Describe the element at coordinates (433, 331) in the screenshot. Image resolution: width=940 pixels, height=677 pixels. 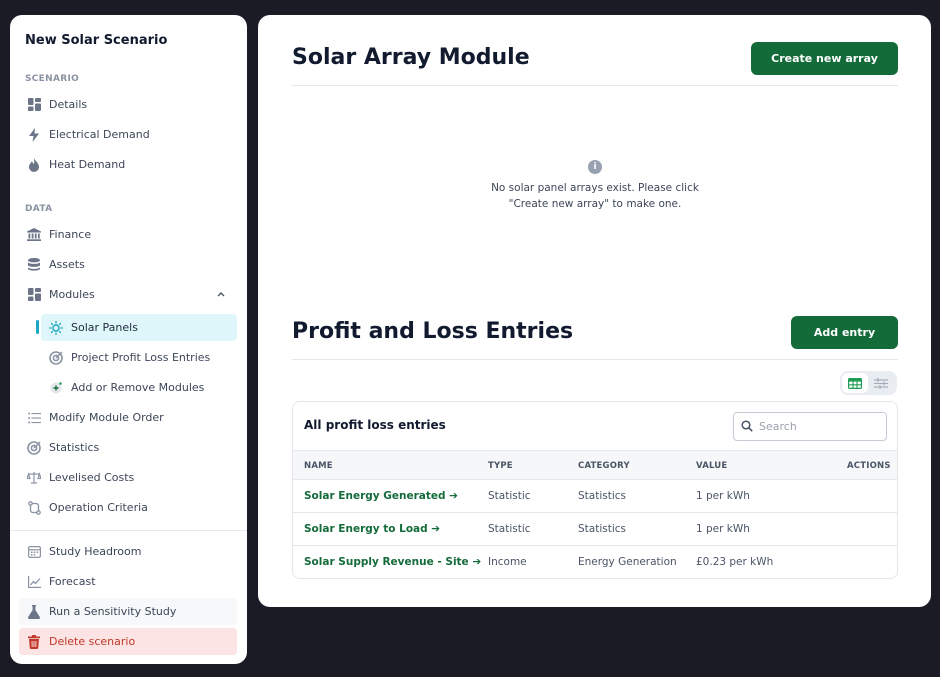
I see `profit-loss-title: Profit and Loss Entries` at that location.